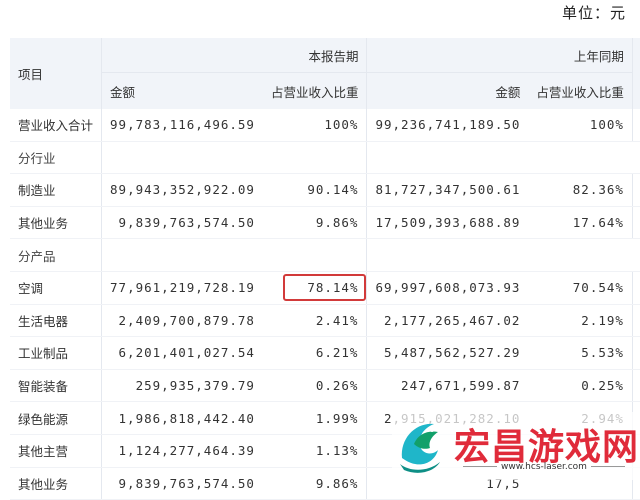  Describe the element at coordinates (234, 55) in the screenshot. I see `header-current-period: 本报告期` at that location.